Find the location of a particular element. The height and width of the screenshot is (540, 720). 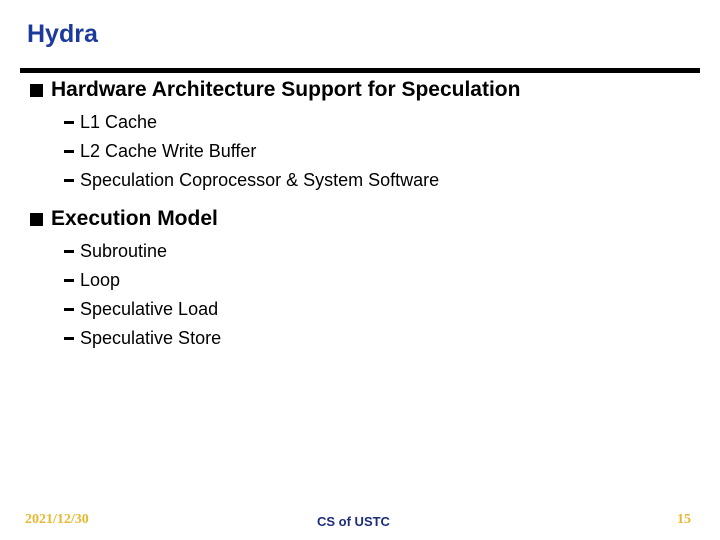

page-number: 15 is located at coordinates (684, 519).